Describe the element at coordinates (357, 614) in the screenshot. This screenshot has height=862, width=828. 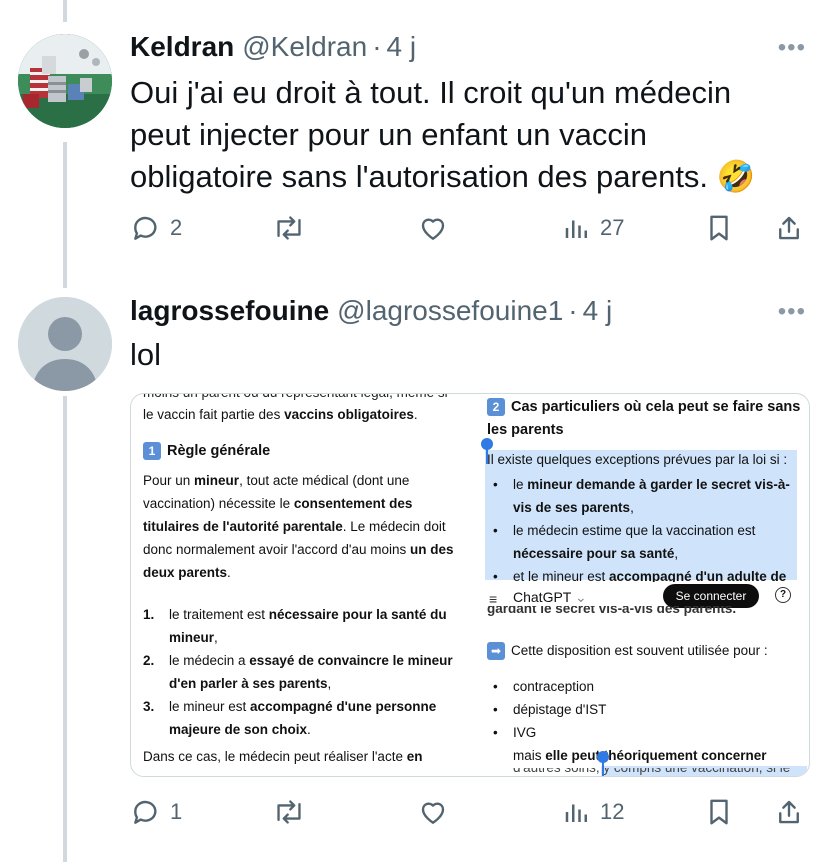
I see `bold-text: nécessaire pour la santé du` at that location.